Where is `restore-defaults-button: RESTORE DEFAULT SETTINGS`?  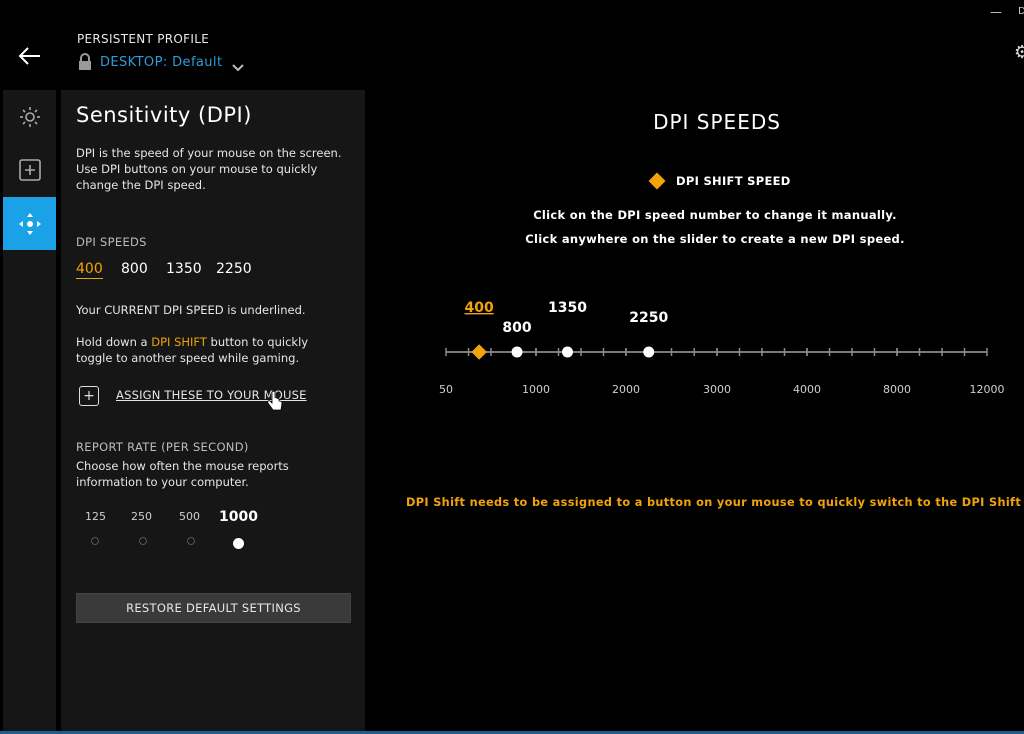 restore-defaults-button: RESTORE DEFAULT SETTINGS is located at coordinates (213, 608).